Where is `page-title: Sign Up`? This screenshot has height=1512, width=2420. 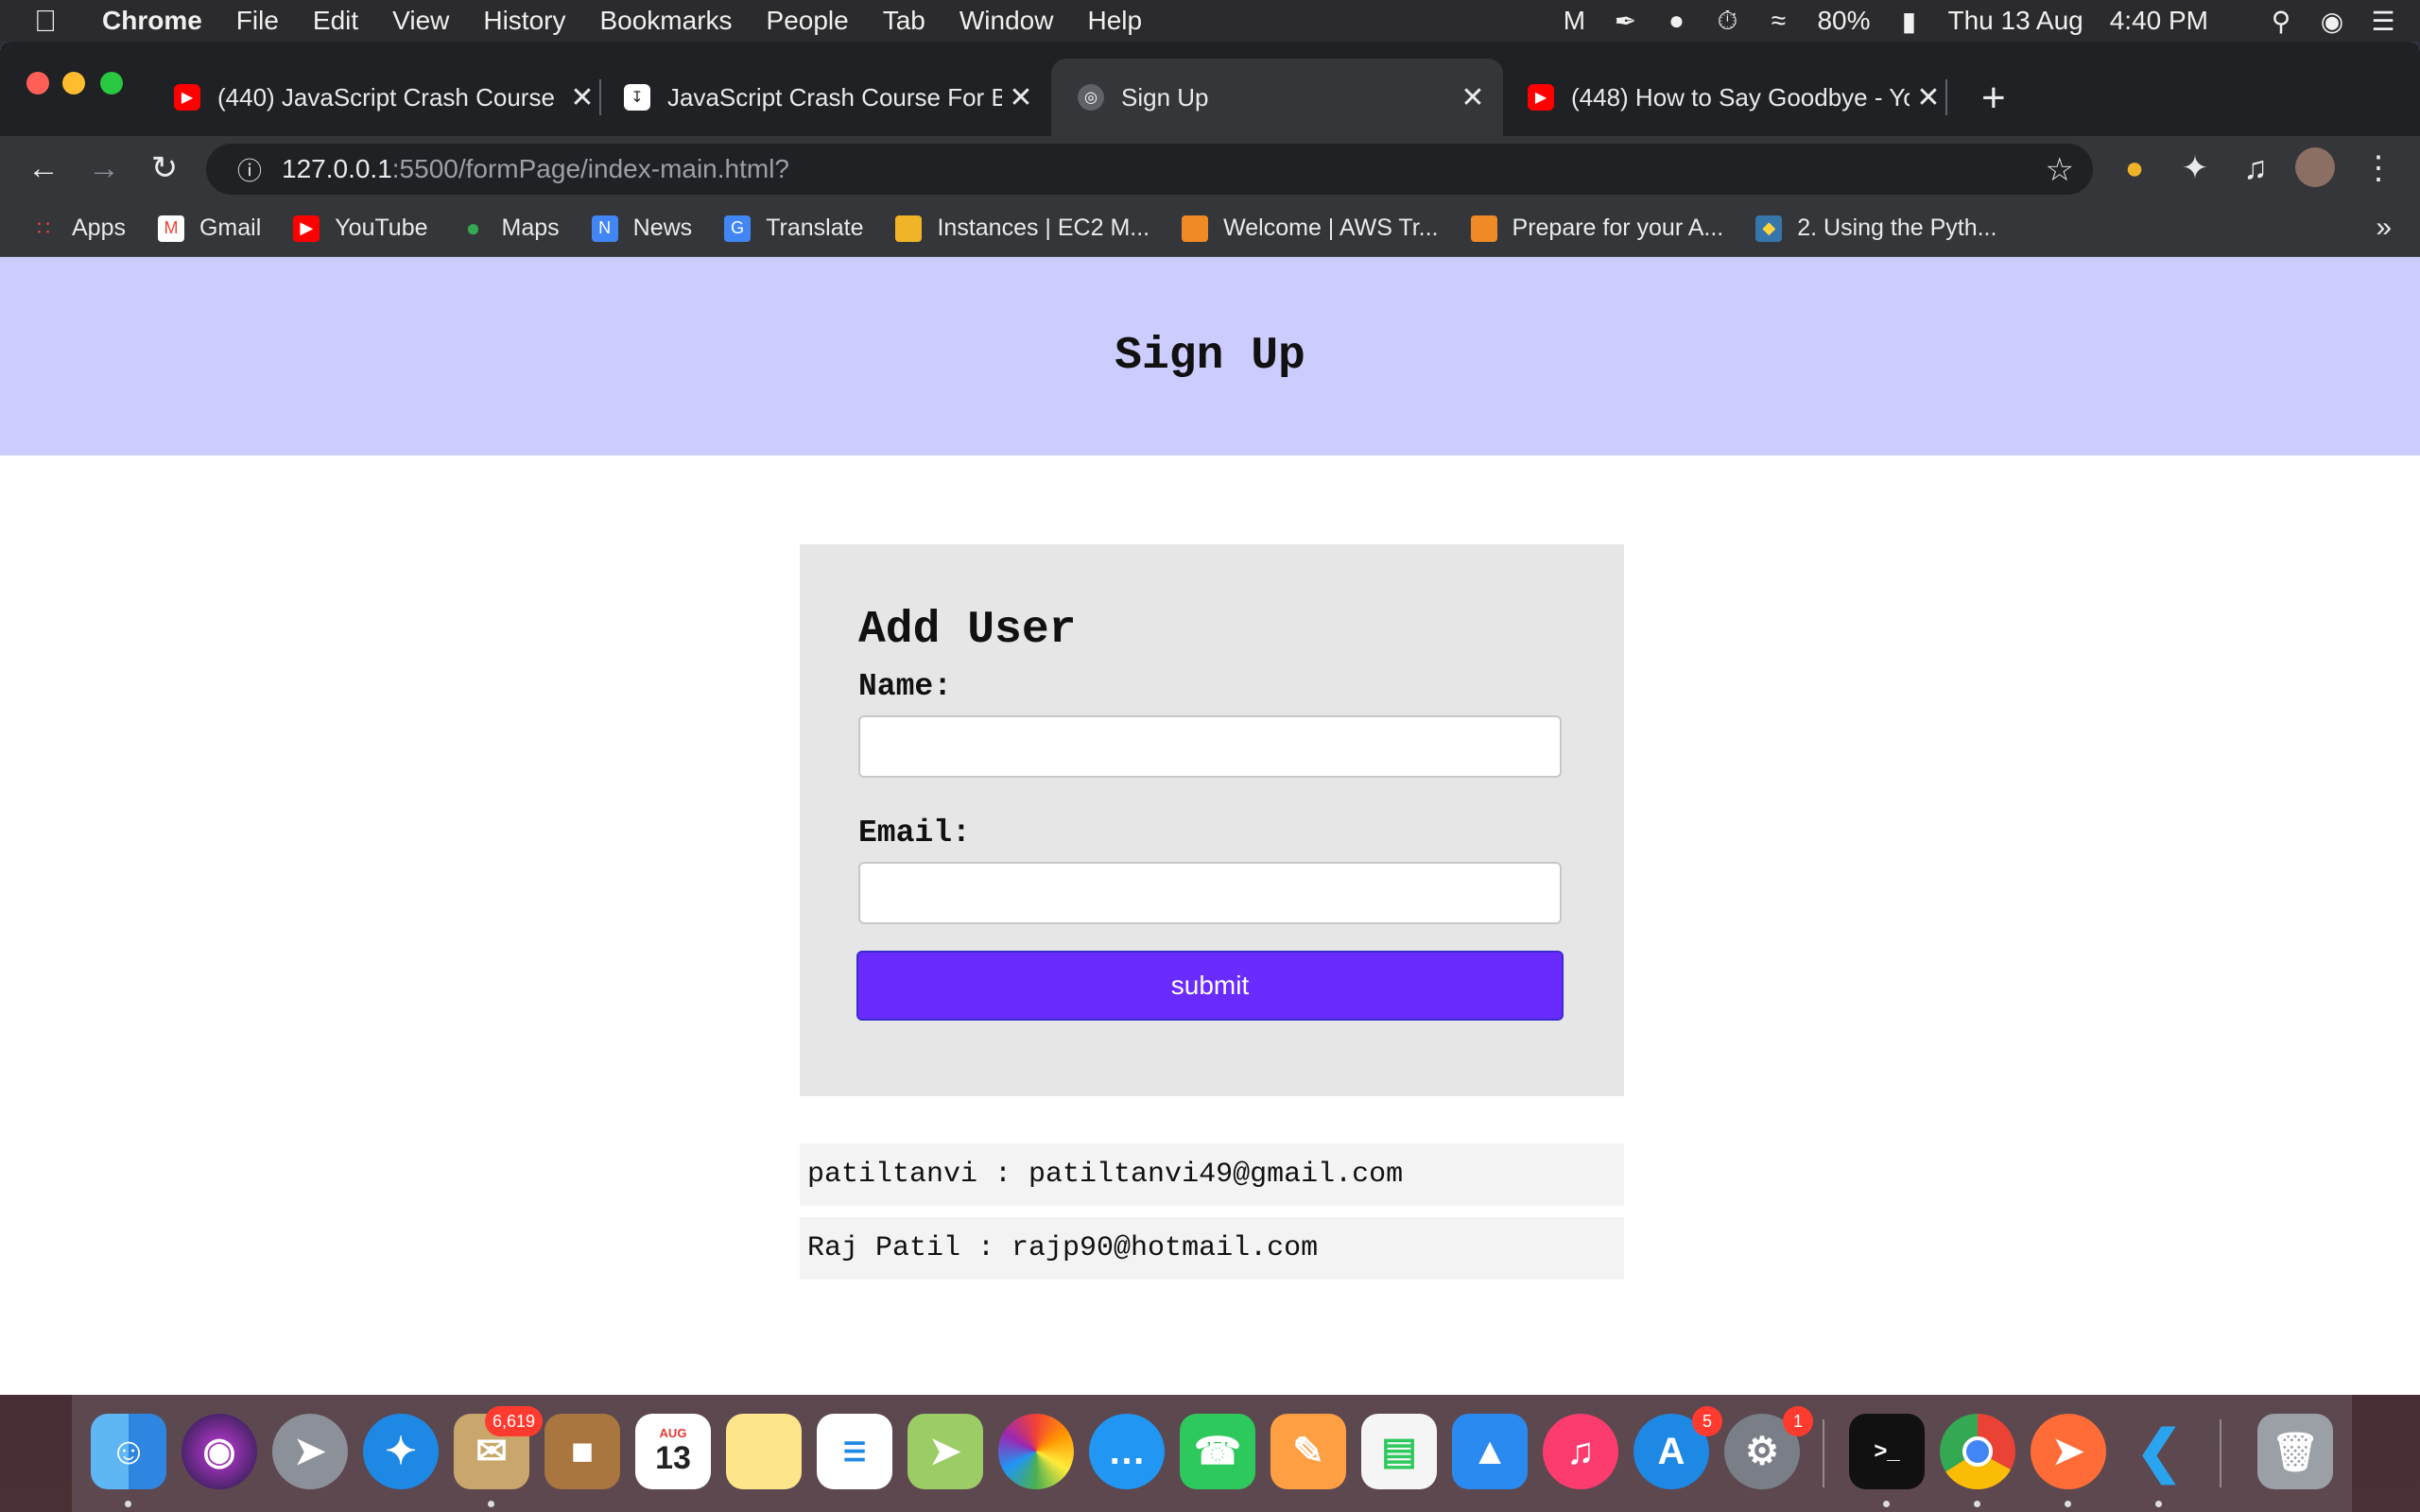
page-title: Sign Up is located at coordinates (1210, 356).